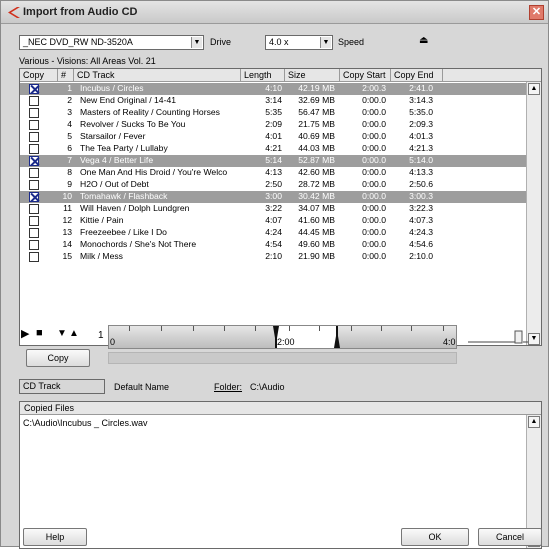 The image size is (549, 549). What do you see at coordinates (124, 196) in the screenshot?
I see `track-title: Tomahawk / Flashback` at bounding box center [124, 196].